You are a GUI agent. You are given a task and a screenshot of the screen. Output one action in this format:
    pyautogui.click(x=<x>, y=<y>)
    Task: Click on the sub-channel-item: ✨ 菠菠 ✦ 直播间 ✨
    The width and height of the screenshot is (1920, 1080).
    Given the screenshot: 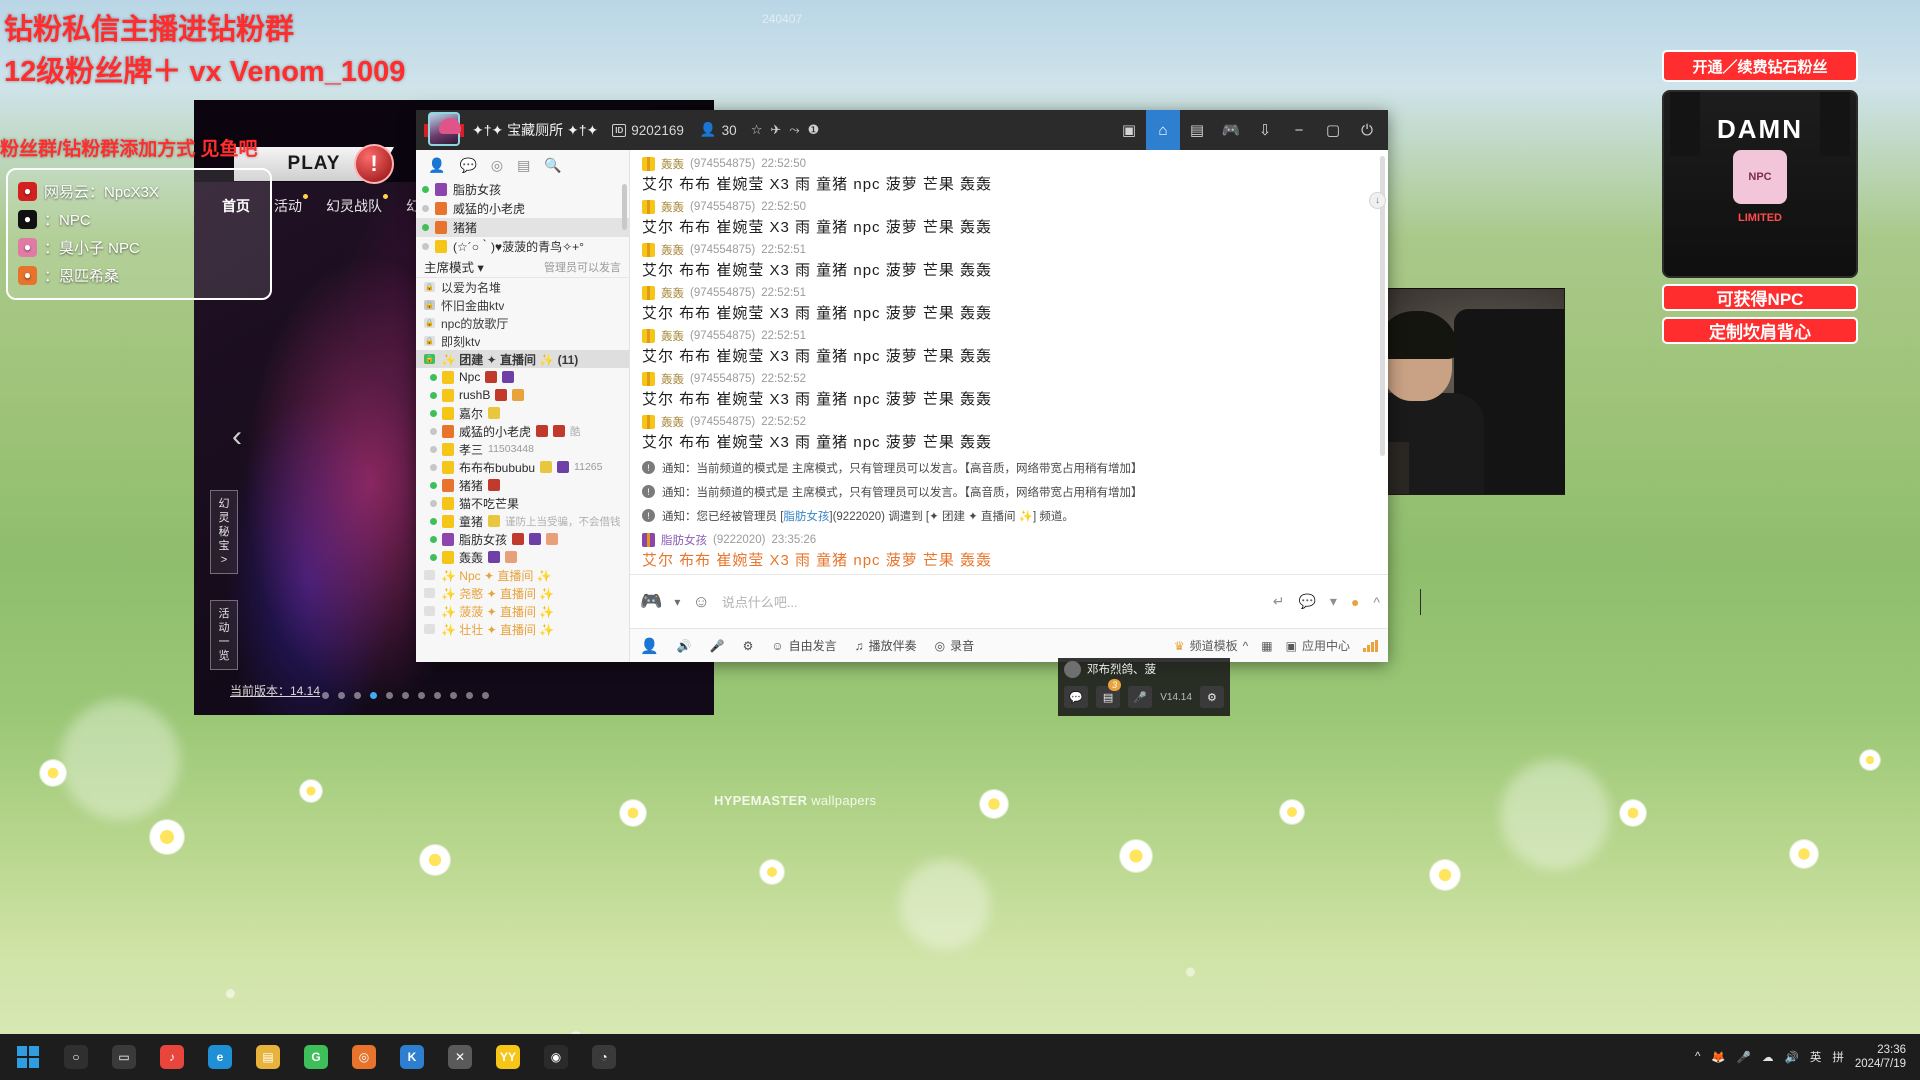 What is the action you would take?
    pyautogui.click(x=522, y=611)
    